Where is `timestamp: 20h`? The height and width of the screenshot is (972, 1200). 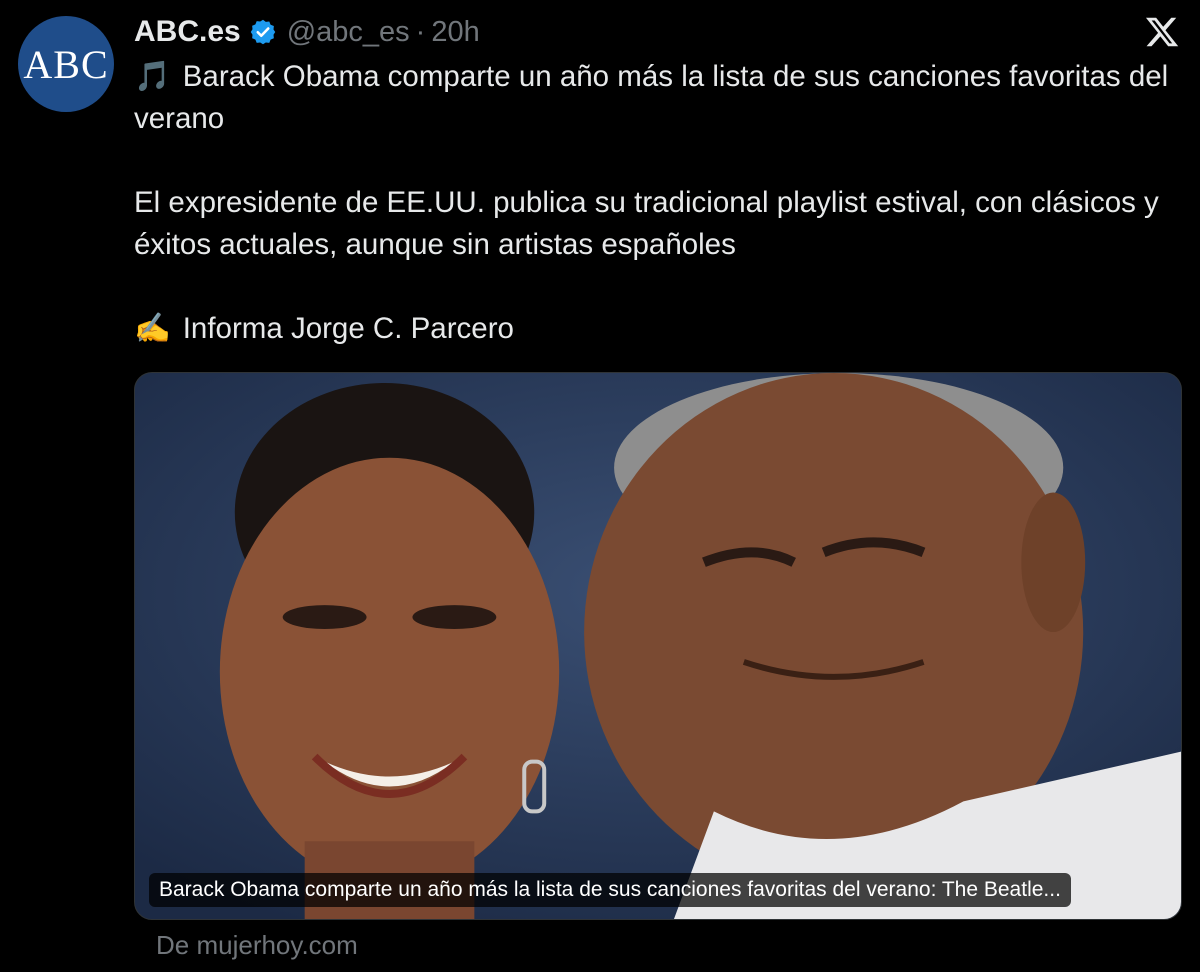
timestamp: 20h is located at coordinates (455, 32).